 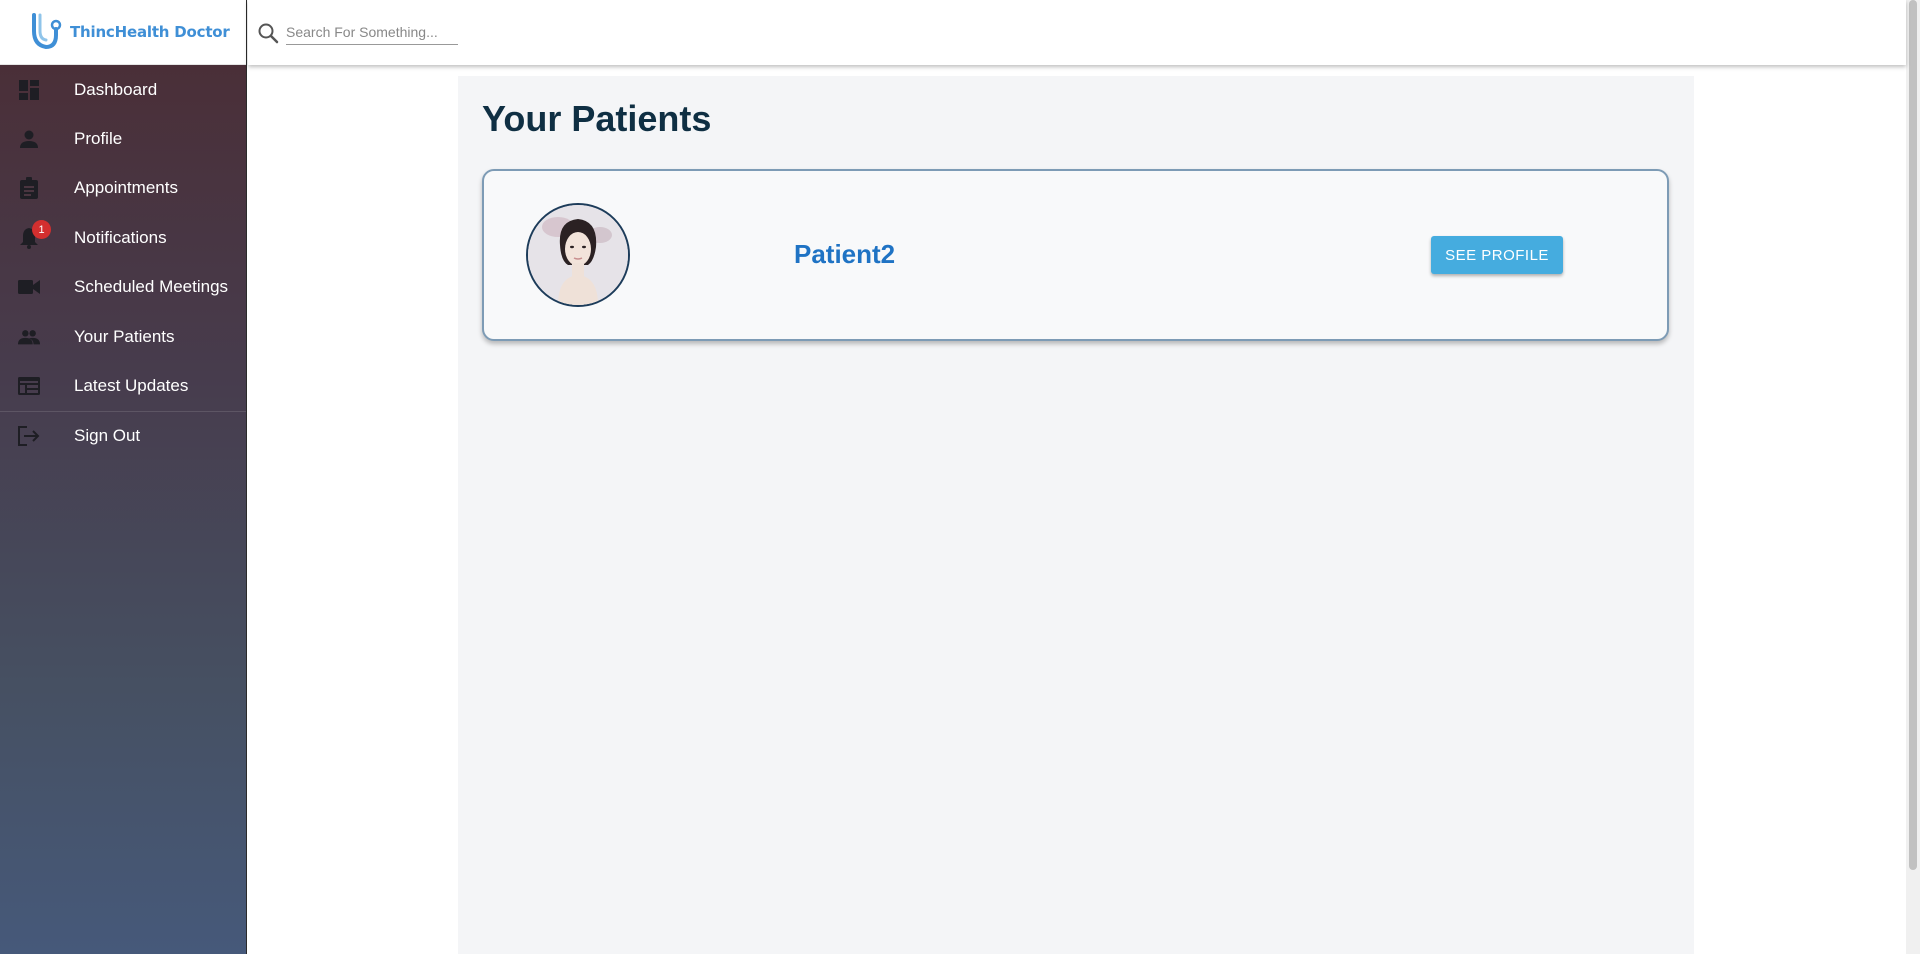 I want to click on sign-out-icon, so click(x=29, y=436).